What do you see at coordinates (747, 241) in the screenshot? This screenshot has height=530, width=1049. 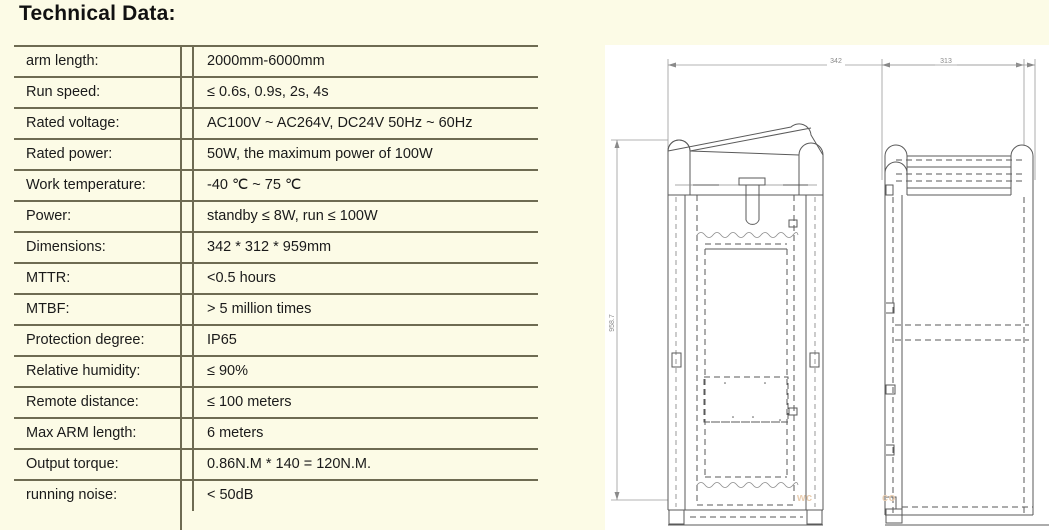 I see `front-seam-upper` at bounding box center [747, 241].